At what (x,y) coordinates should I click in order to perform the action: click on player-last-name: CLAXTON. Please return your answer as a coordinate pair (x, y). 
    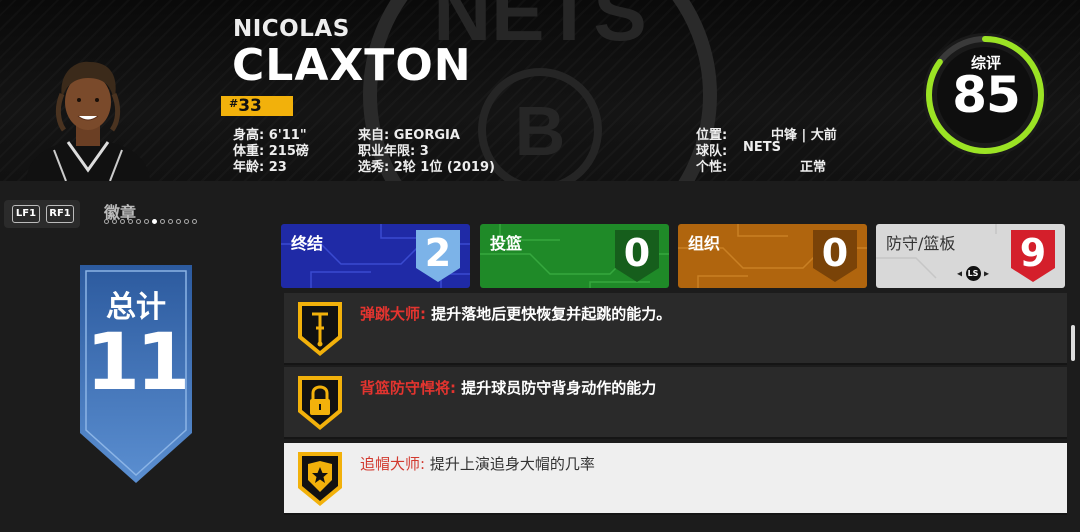
    Looking at the image, I should click on (352, 65).